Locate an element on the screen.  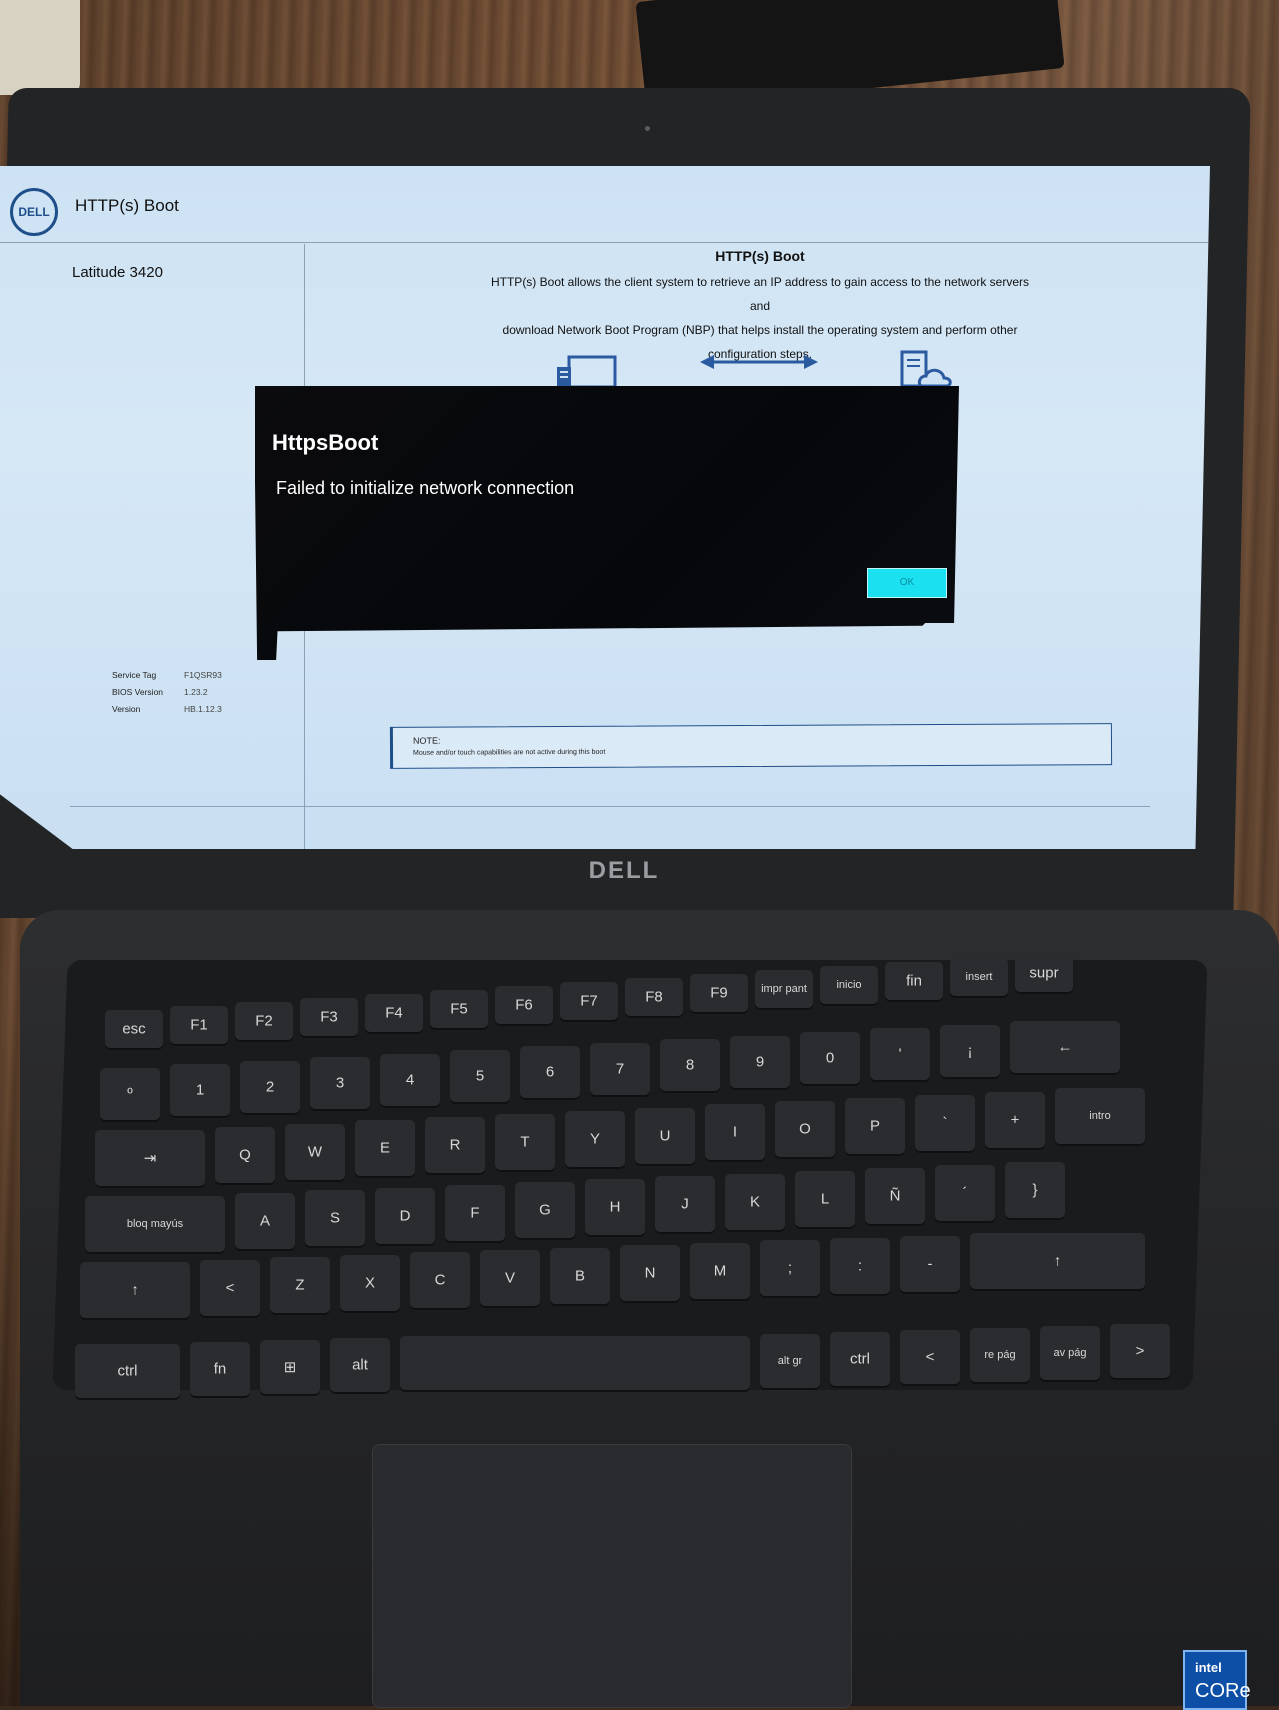
key-a-10: Ñ is located at coordinates (895, 1196).